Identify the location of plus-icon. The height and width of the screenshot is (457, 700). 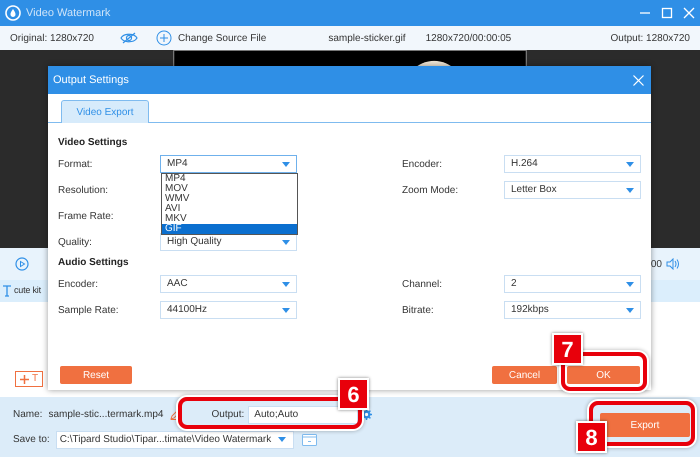
(24, 379).